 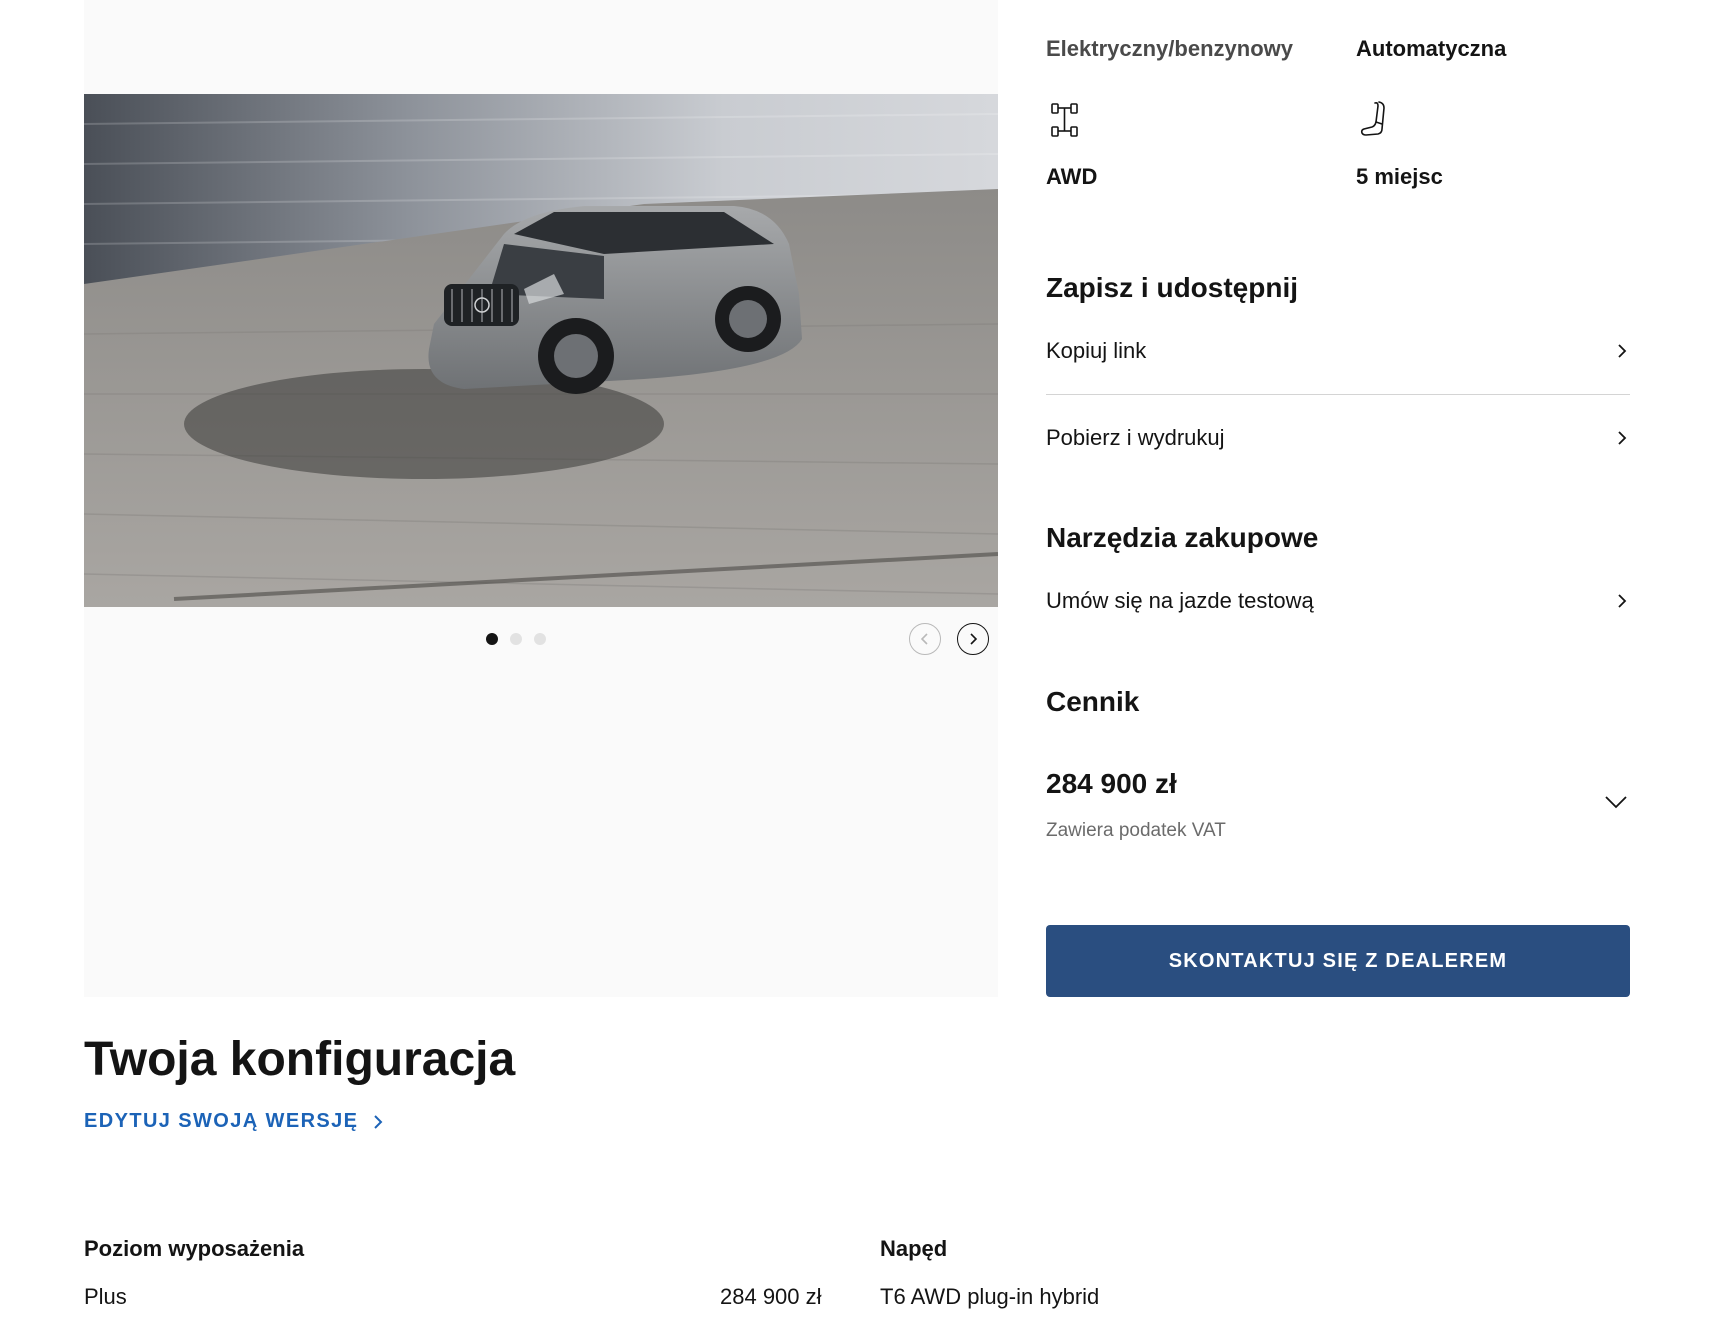 I want to click on trim-level-heading: Poziom wyposażenia, so click(x=194, y=1248).